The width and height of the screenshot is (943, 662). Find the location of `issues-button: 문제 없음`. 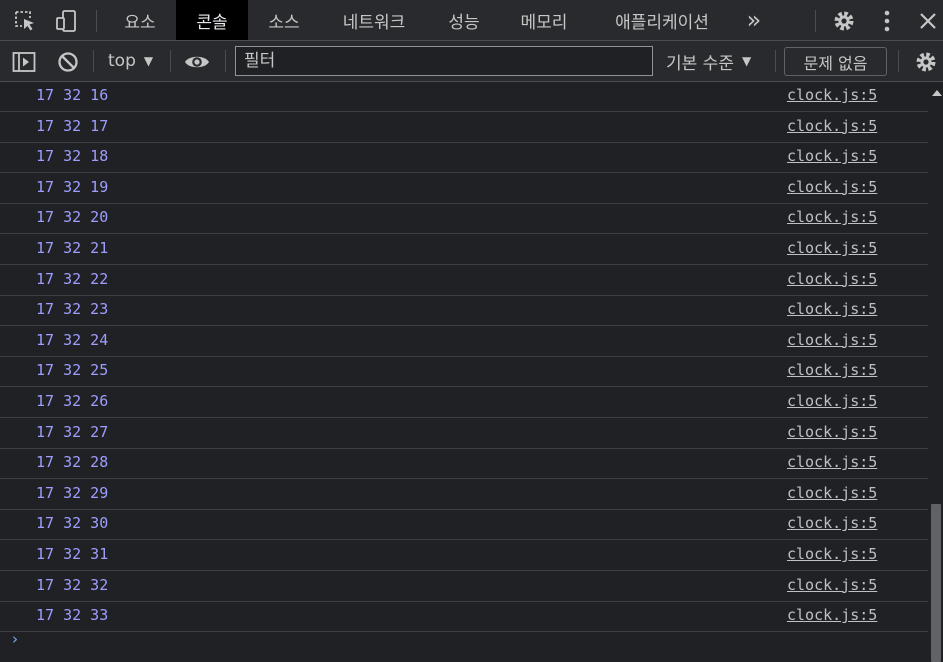

issues-button: 문제 없음 is located at coordinates (835, 61).